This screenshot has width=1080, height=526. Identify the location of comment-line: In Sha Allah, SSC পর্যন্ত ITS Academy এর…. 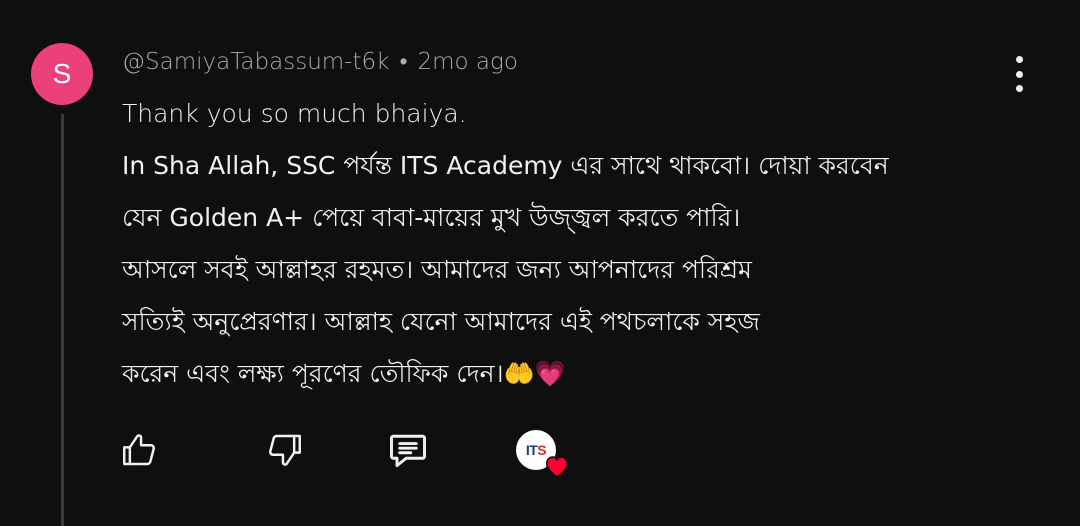
(505, 165).